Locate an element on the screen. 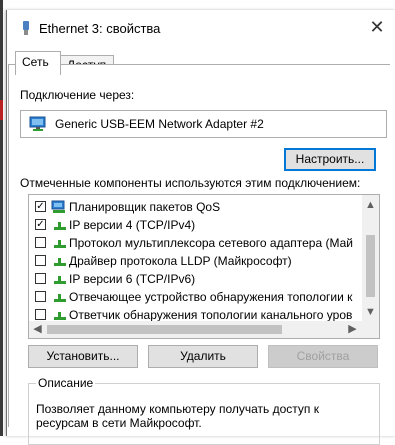 This screenshot has width=395, height=445. list-item-label: Драйвер протокола LLDP (Майкрософт) is located at coordinates (180, 261).